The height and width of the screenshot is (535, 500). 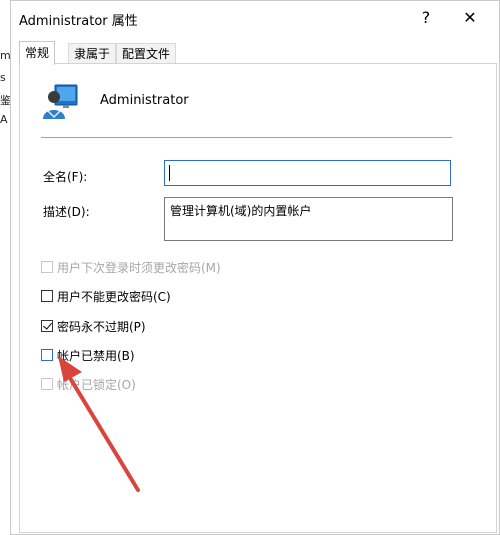 I want to click on option-account-locked: 帐户已锁定(O), so click(x=88, y=384).